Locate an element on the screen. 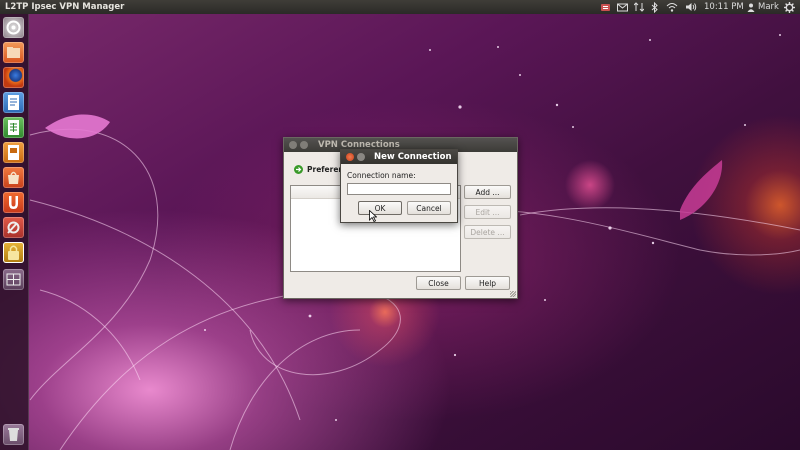  workspace-switcher-icon is located at coordinates (13, 279).